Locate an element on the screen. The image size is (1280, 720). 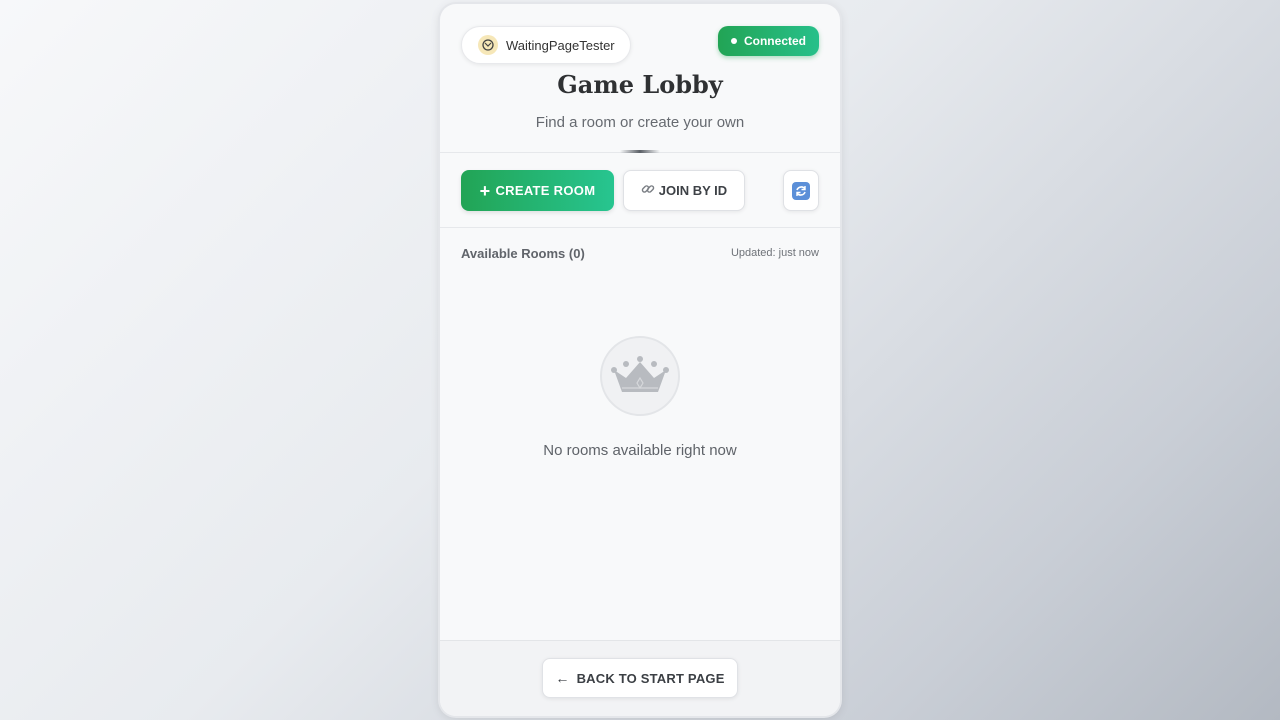
refresh-icon is located at coordinates (801, 190).